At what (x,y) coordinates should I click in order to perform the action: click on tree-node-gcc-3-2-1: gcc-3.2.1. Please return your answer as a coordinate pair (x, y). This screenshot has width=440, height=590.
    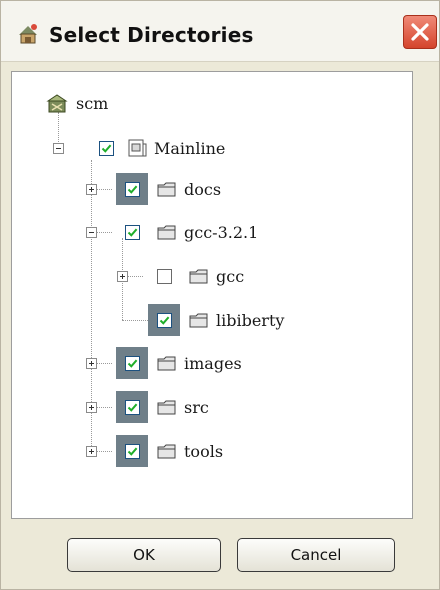
    Looking at the image, I should click on (187, 232).